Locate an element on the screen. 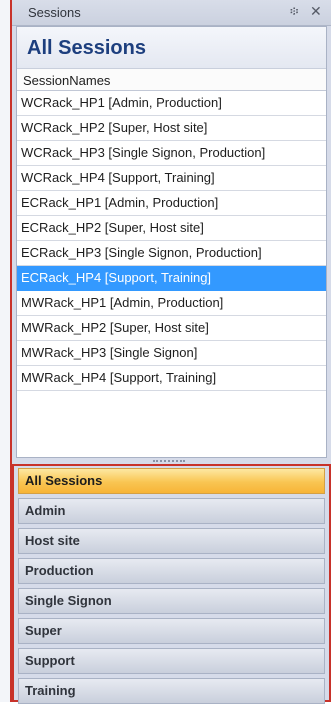 The width and height of the screenshot is (331, 704). nav-button-support: Support is located at coordinates (171, 661).